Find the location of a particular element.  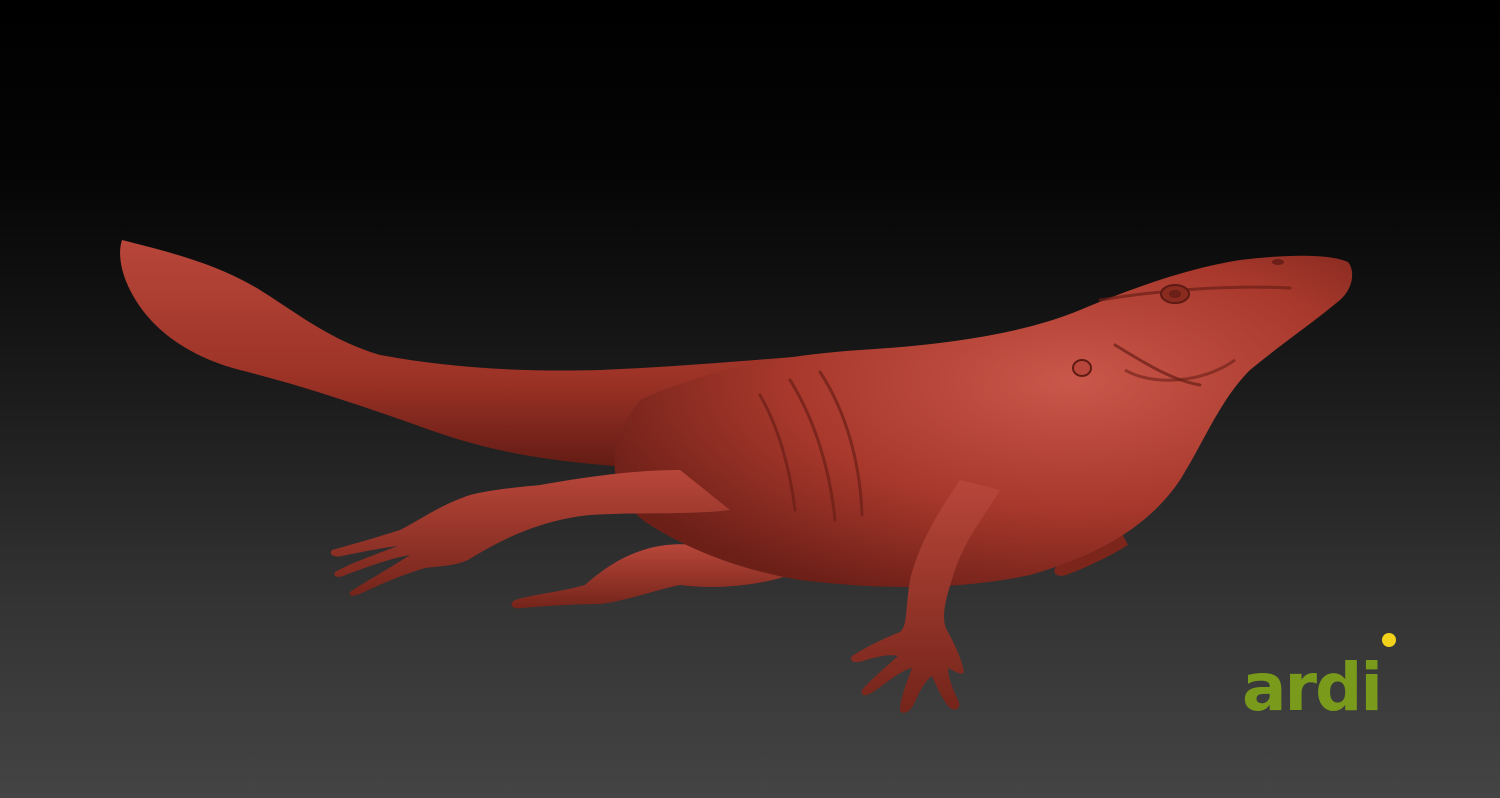

ardi-logo: ardi is located at coordinates (1319, 679).